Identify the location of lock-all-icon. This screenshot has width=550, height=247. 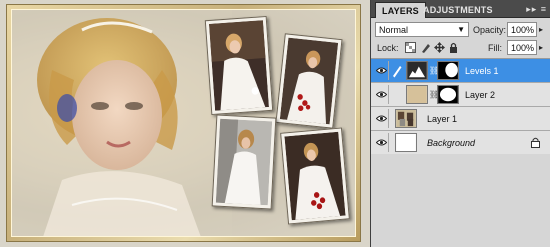
(453, 47).